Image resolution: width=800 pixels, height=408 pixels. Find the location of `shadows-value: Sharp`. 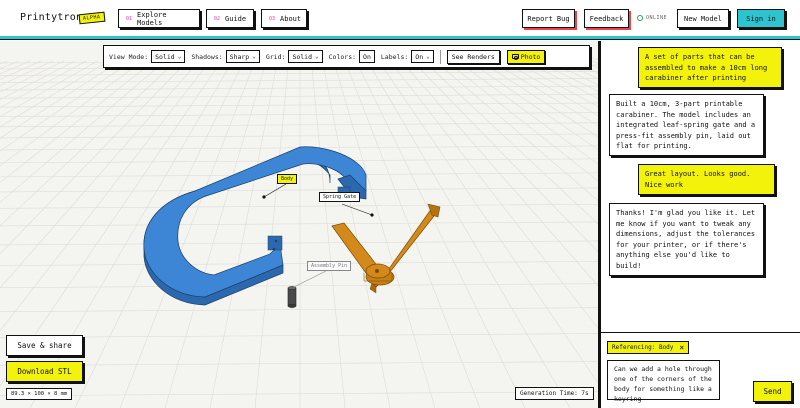

shadows-value: Sharp is located at coordinates (239, 56).